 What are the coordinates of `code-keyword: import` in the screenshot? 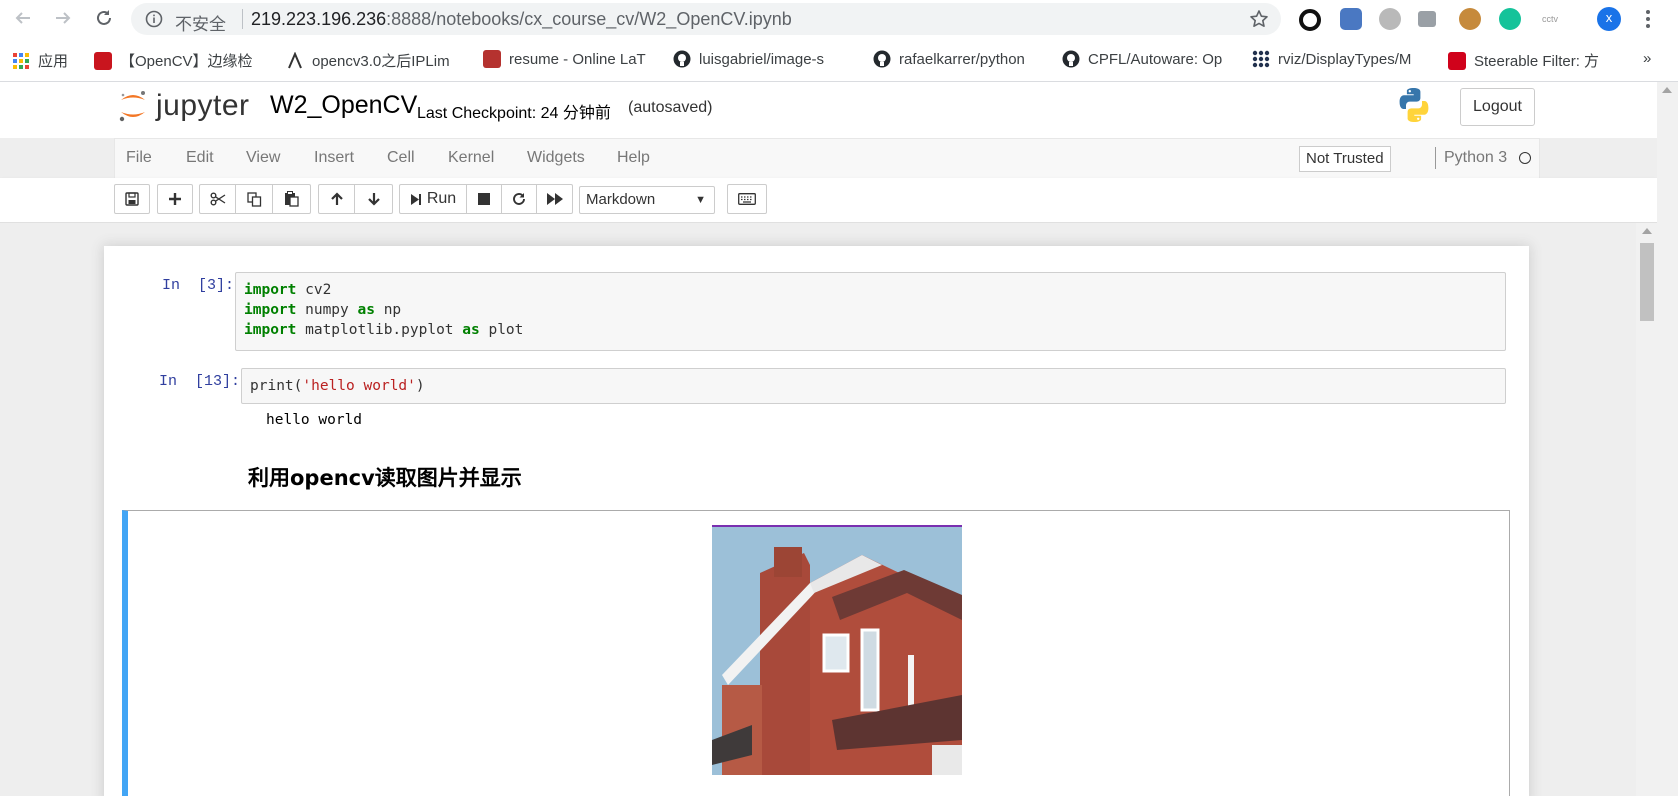 It's located at (270, 330).